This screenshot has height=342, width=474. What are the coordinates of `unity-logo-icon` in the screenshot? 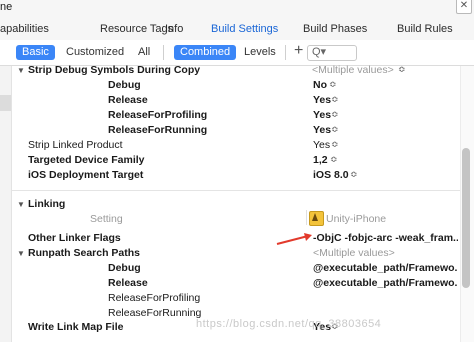 It's located at (315, 217).